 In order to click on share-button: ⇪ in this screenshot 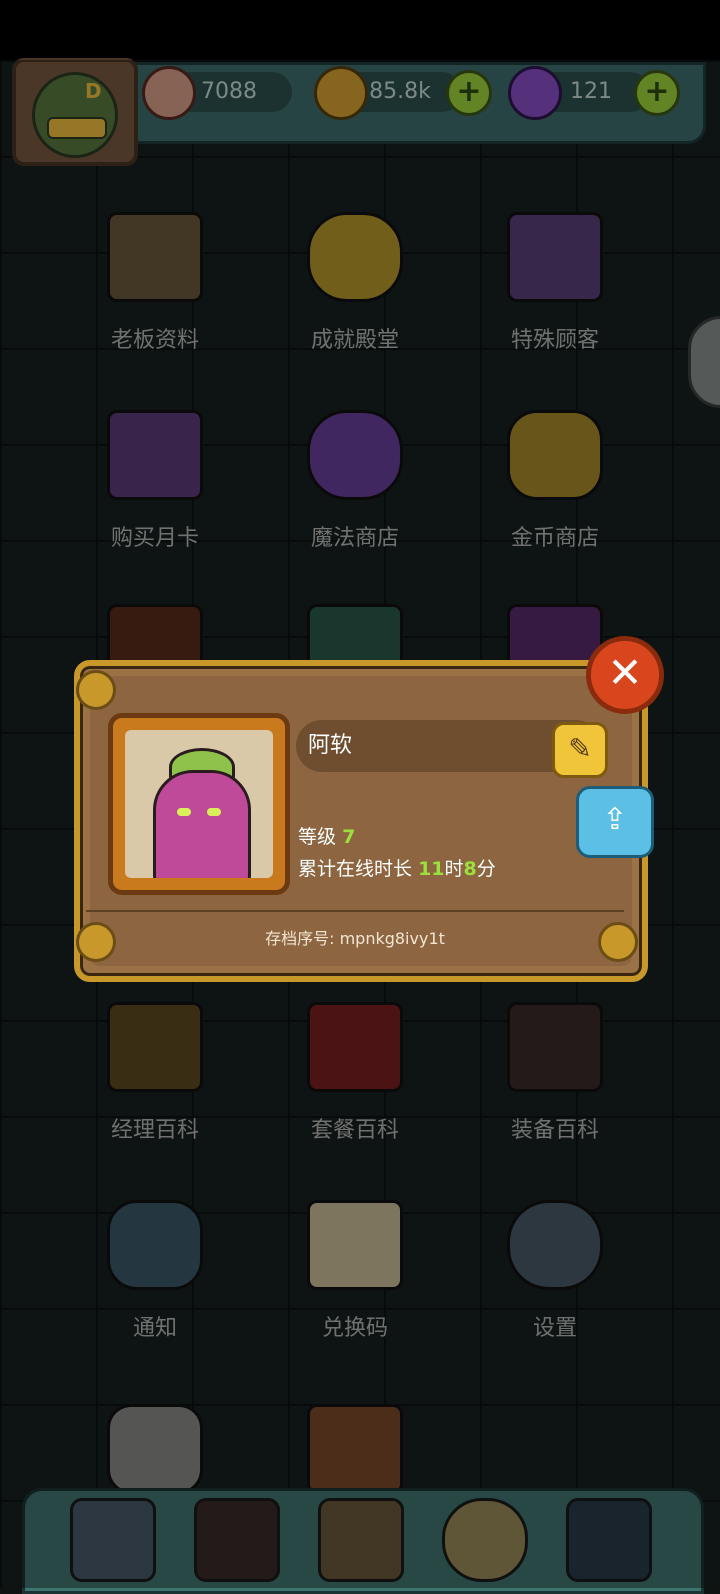, I will do `click(615, 822)`.